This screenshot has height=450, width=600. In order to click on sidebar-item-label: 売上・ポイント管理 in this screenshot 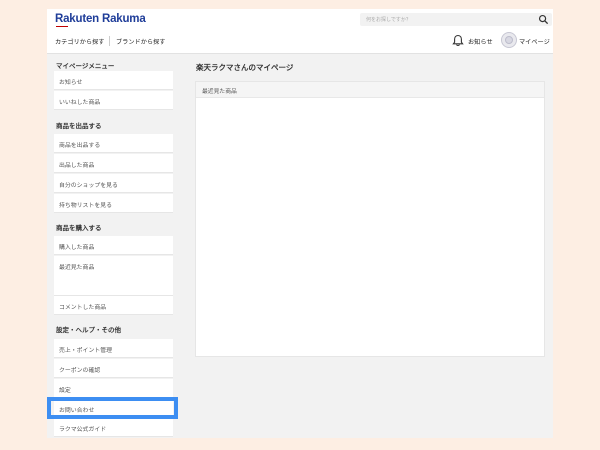, I will do `click(86, 351)`.